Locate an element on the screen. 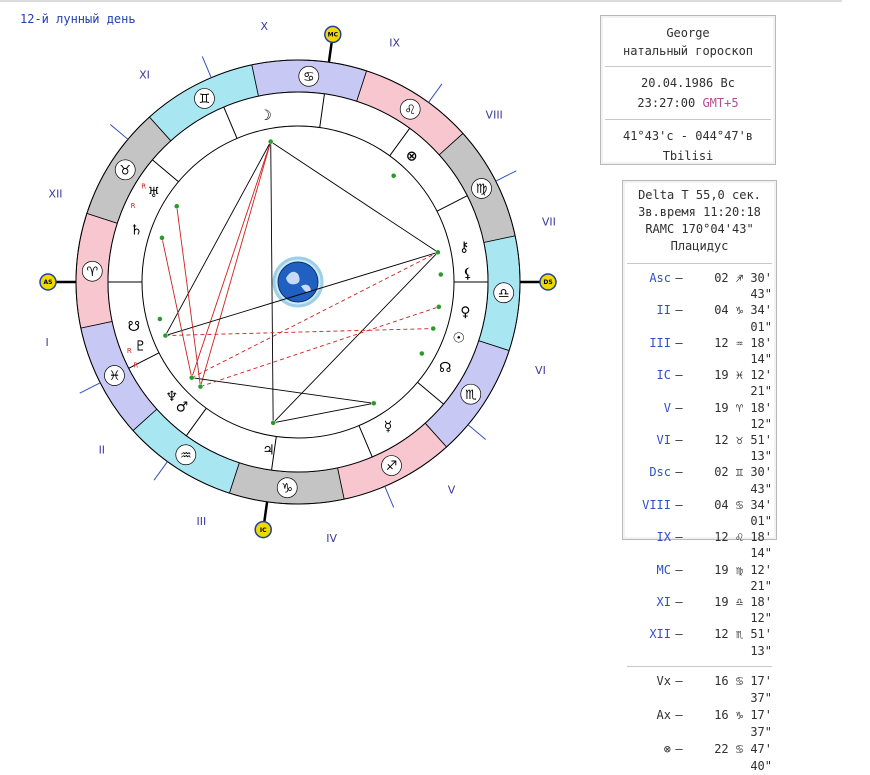 Image resolution: width=870 pixels, height=775 pixels. sign-glyph: ♓ is located at coordinates (115, 376).